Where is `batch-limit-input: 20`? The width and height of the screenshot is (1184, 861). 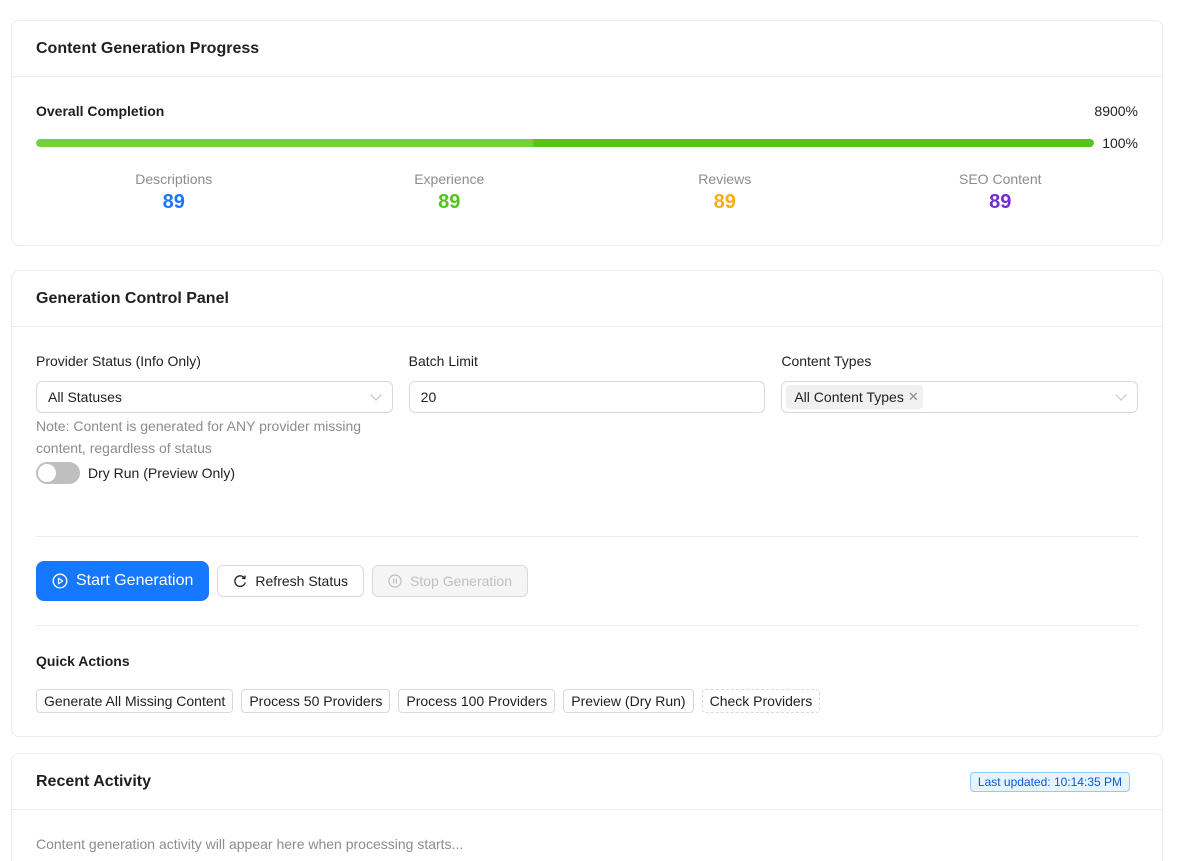
batch-limit-input: 20 is located at coordinates (587, 397).